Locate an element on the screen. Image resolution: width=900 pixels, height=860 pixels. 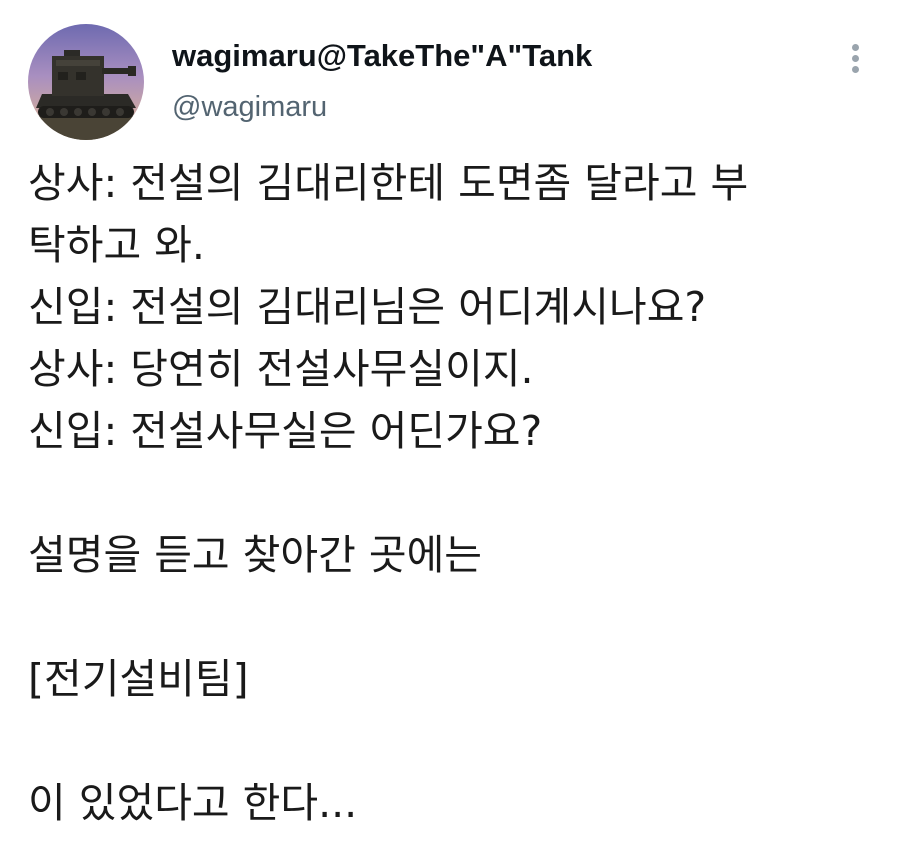
author-display-name: wagimaru@TakeThe"A"Tank is located at coordinates (382, 56).